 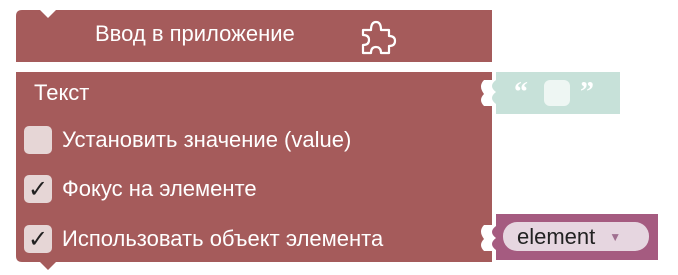 I want to click on use-element-checkbox: ✓, so click(x=38, y=239).